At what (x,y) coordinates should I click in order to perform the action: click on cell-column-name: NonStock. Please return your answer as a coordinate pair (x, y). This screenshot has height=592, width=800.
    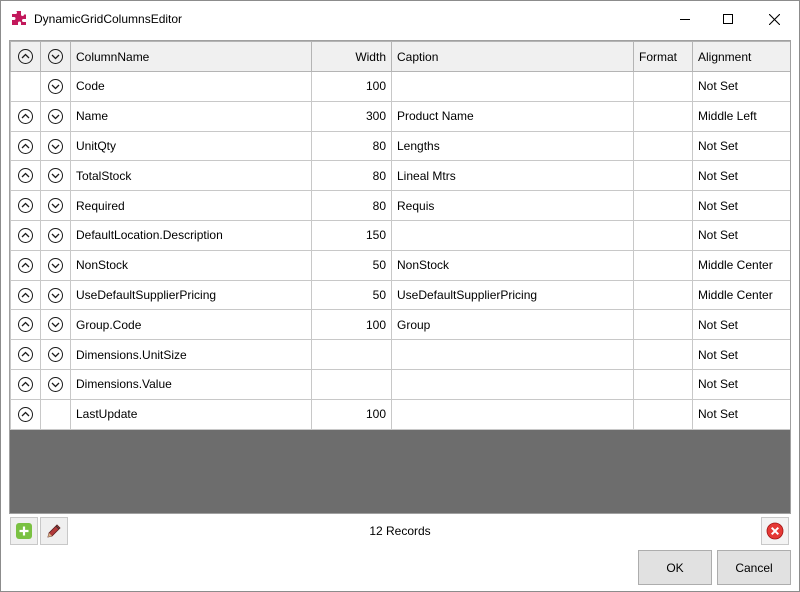
    Looking at the image, I should click on (191, 265).